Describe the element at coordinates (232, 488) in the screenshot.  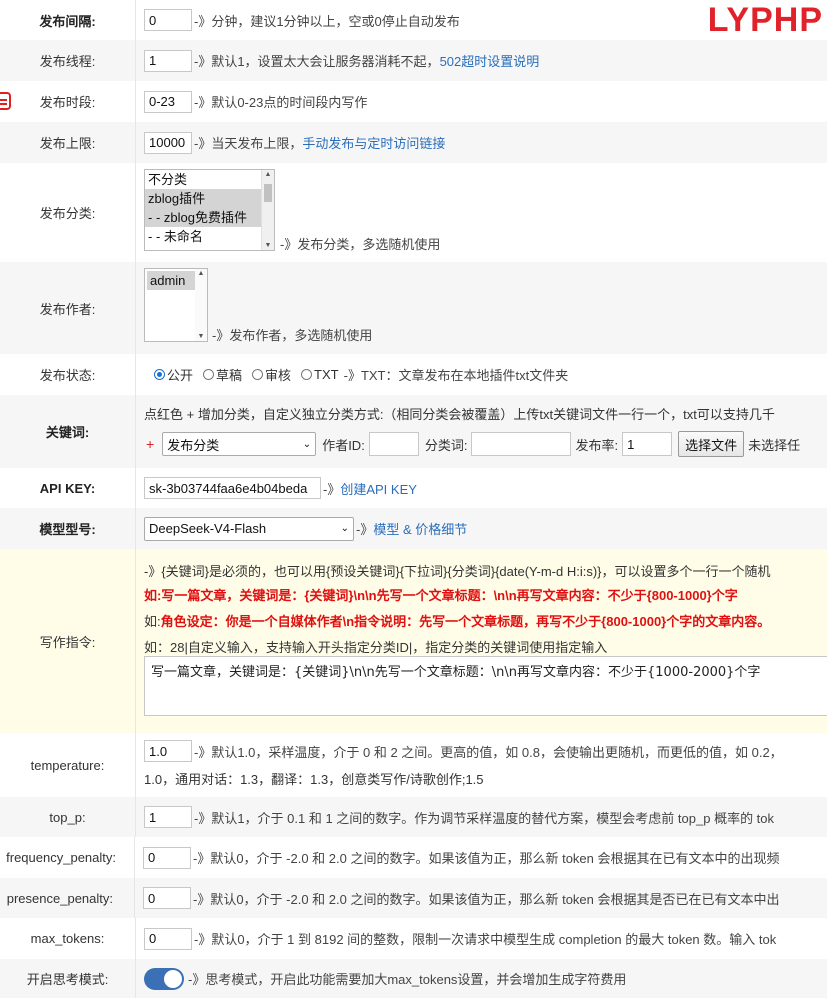
I see `apikey-input` at that location.